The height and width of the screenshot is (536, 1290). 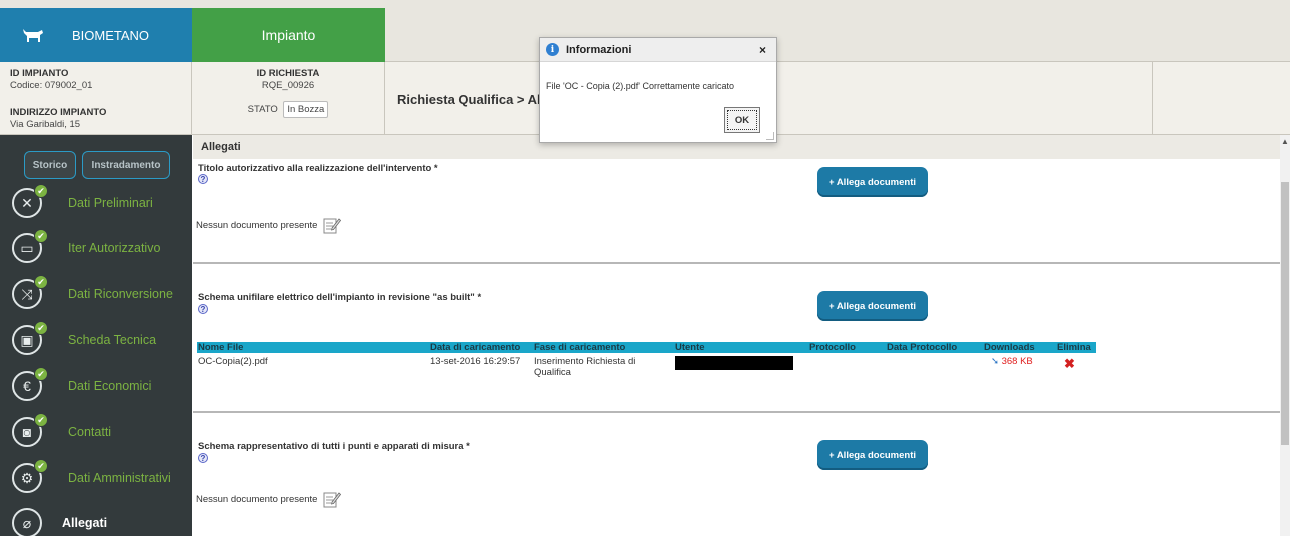 I want to click on contacts-icon: ◙ ✔, so click(x=30, y=430).